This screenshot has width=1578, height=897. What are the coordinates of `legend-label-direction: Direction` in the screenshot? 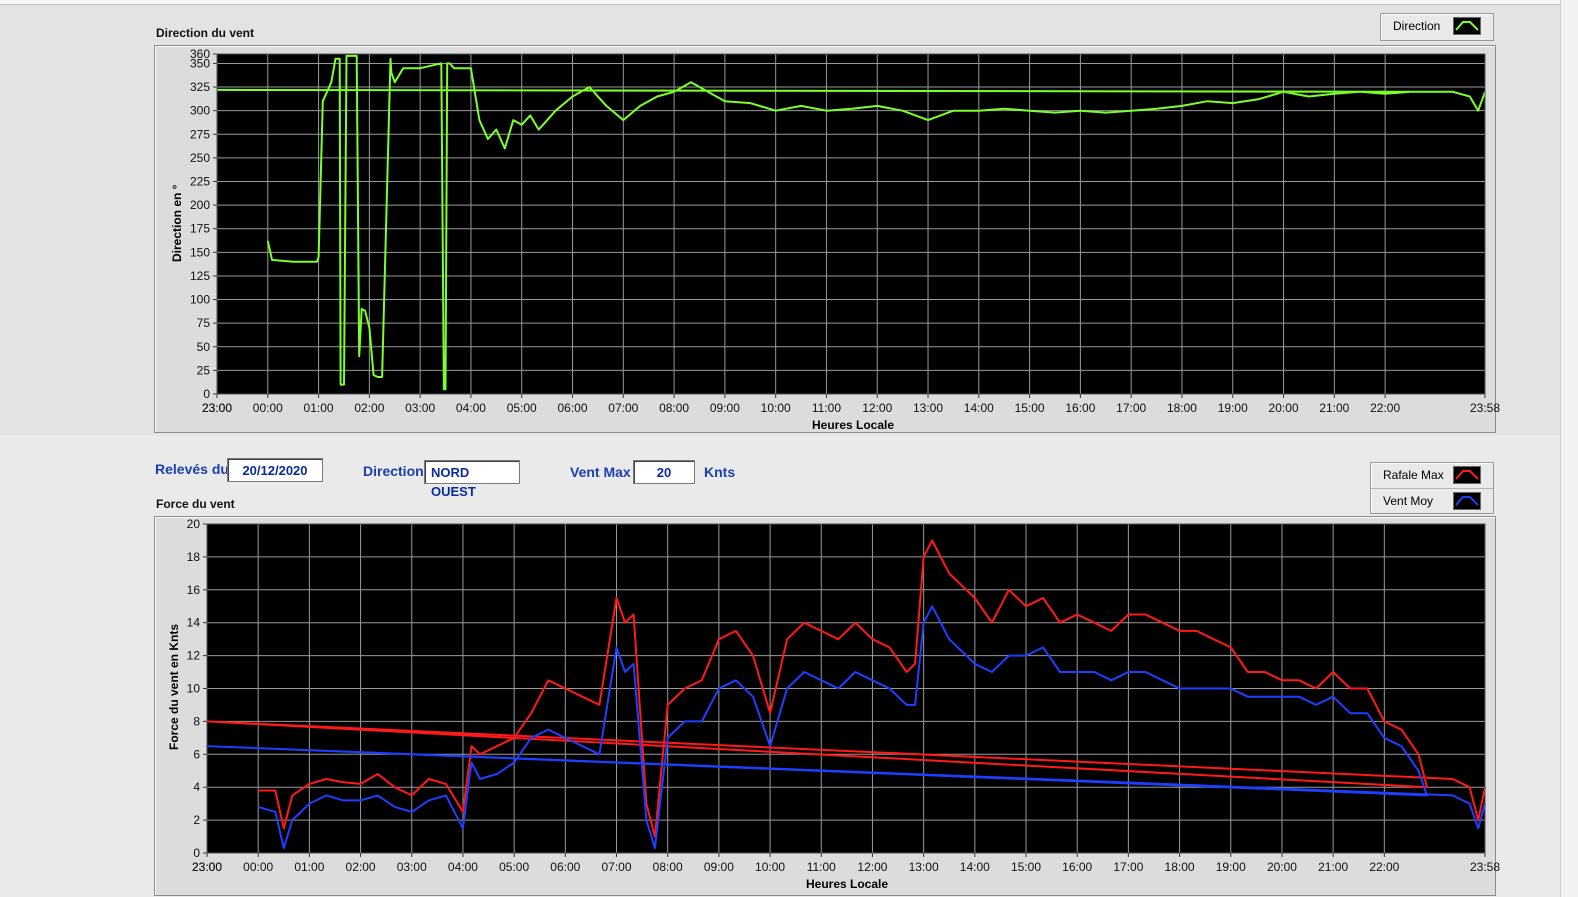 It's located at (1417, 26).